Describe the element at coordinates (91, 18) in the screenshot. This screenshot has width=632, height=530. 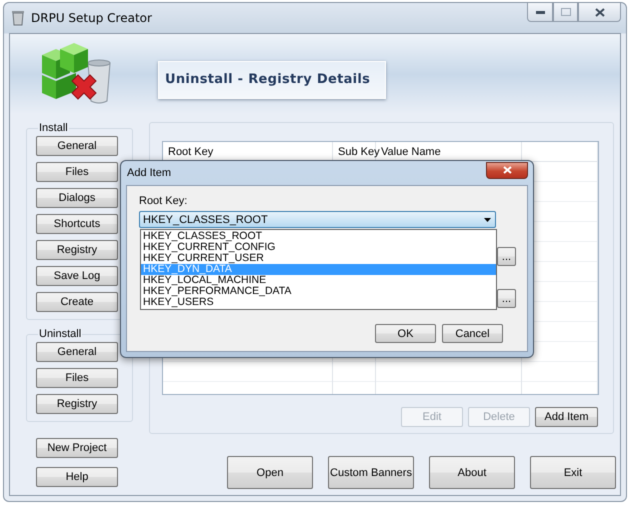
I see `window-title: DRPU Setup Creator` at that location.